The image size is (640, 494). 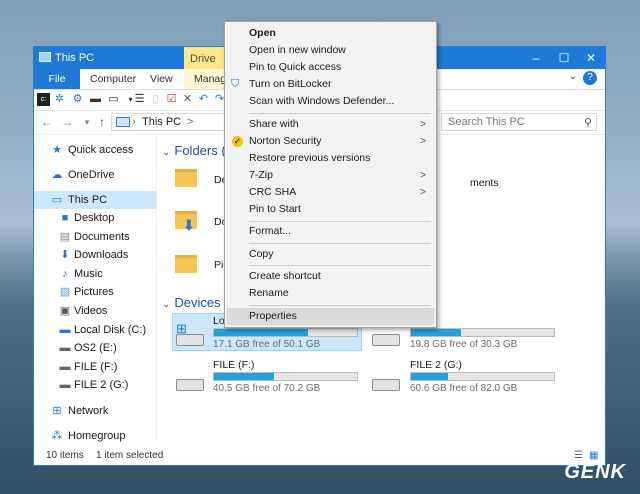 What do you see at coordinates (262, 33) in the screenshot?
I see `menu-item-label: Open` at bounding box center [262, 33].